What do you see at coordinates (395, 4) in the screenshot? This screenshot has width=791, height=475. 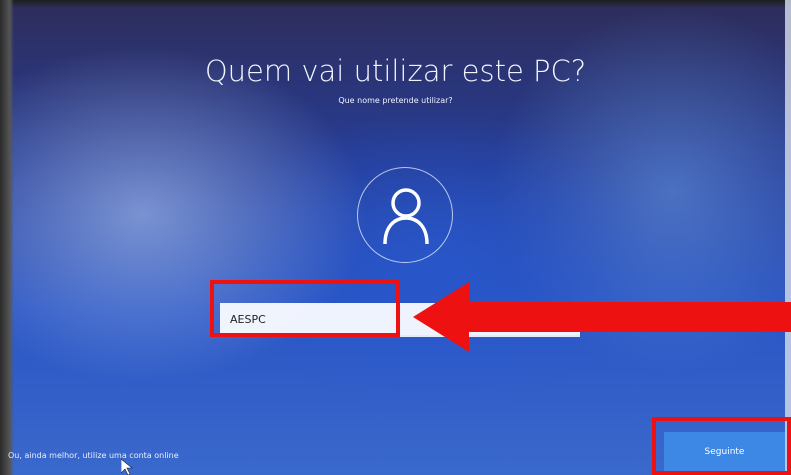 I see `photo-frame-top` at bounding box center [395, 4].